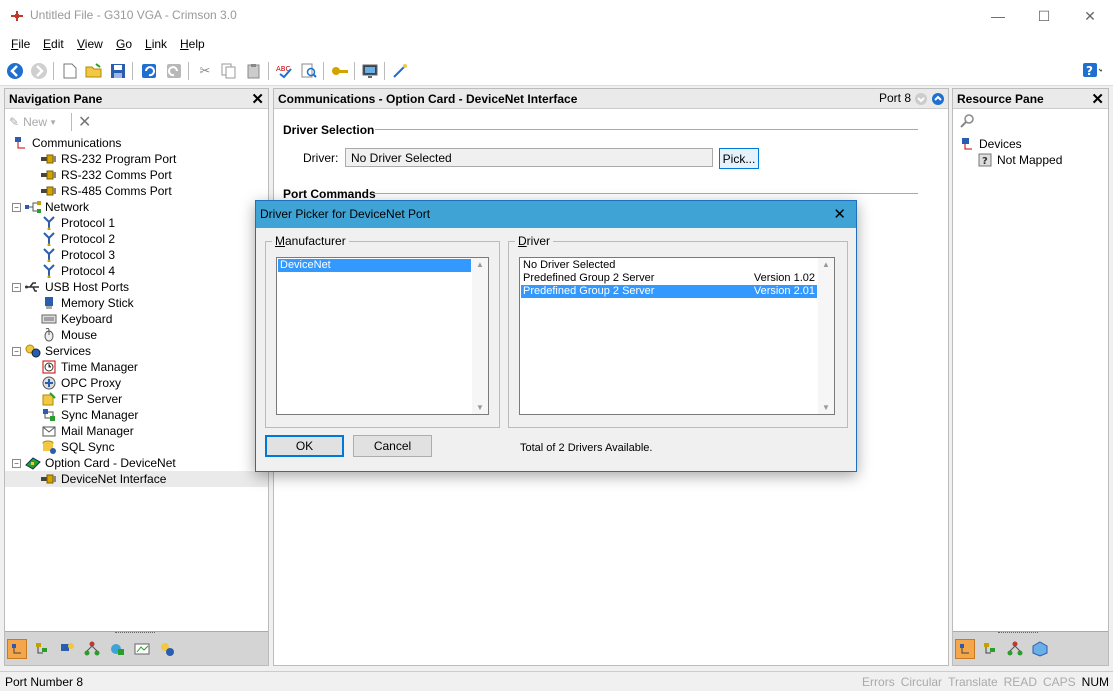 The image size is (1113, 691). Describe the element at coordinates (136, 399) in the screenshot. I see `tree-item: FTP Server` at that location.